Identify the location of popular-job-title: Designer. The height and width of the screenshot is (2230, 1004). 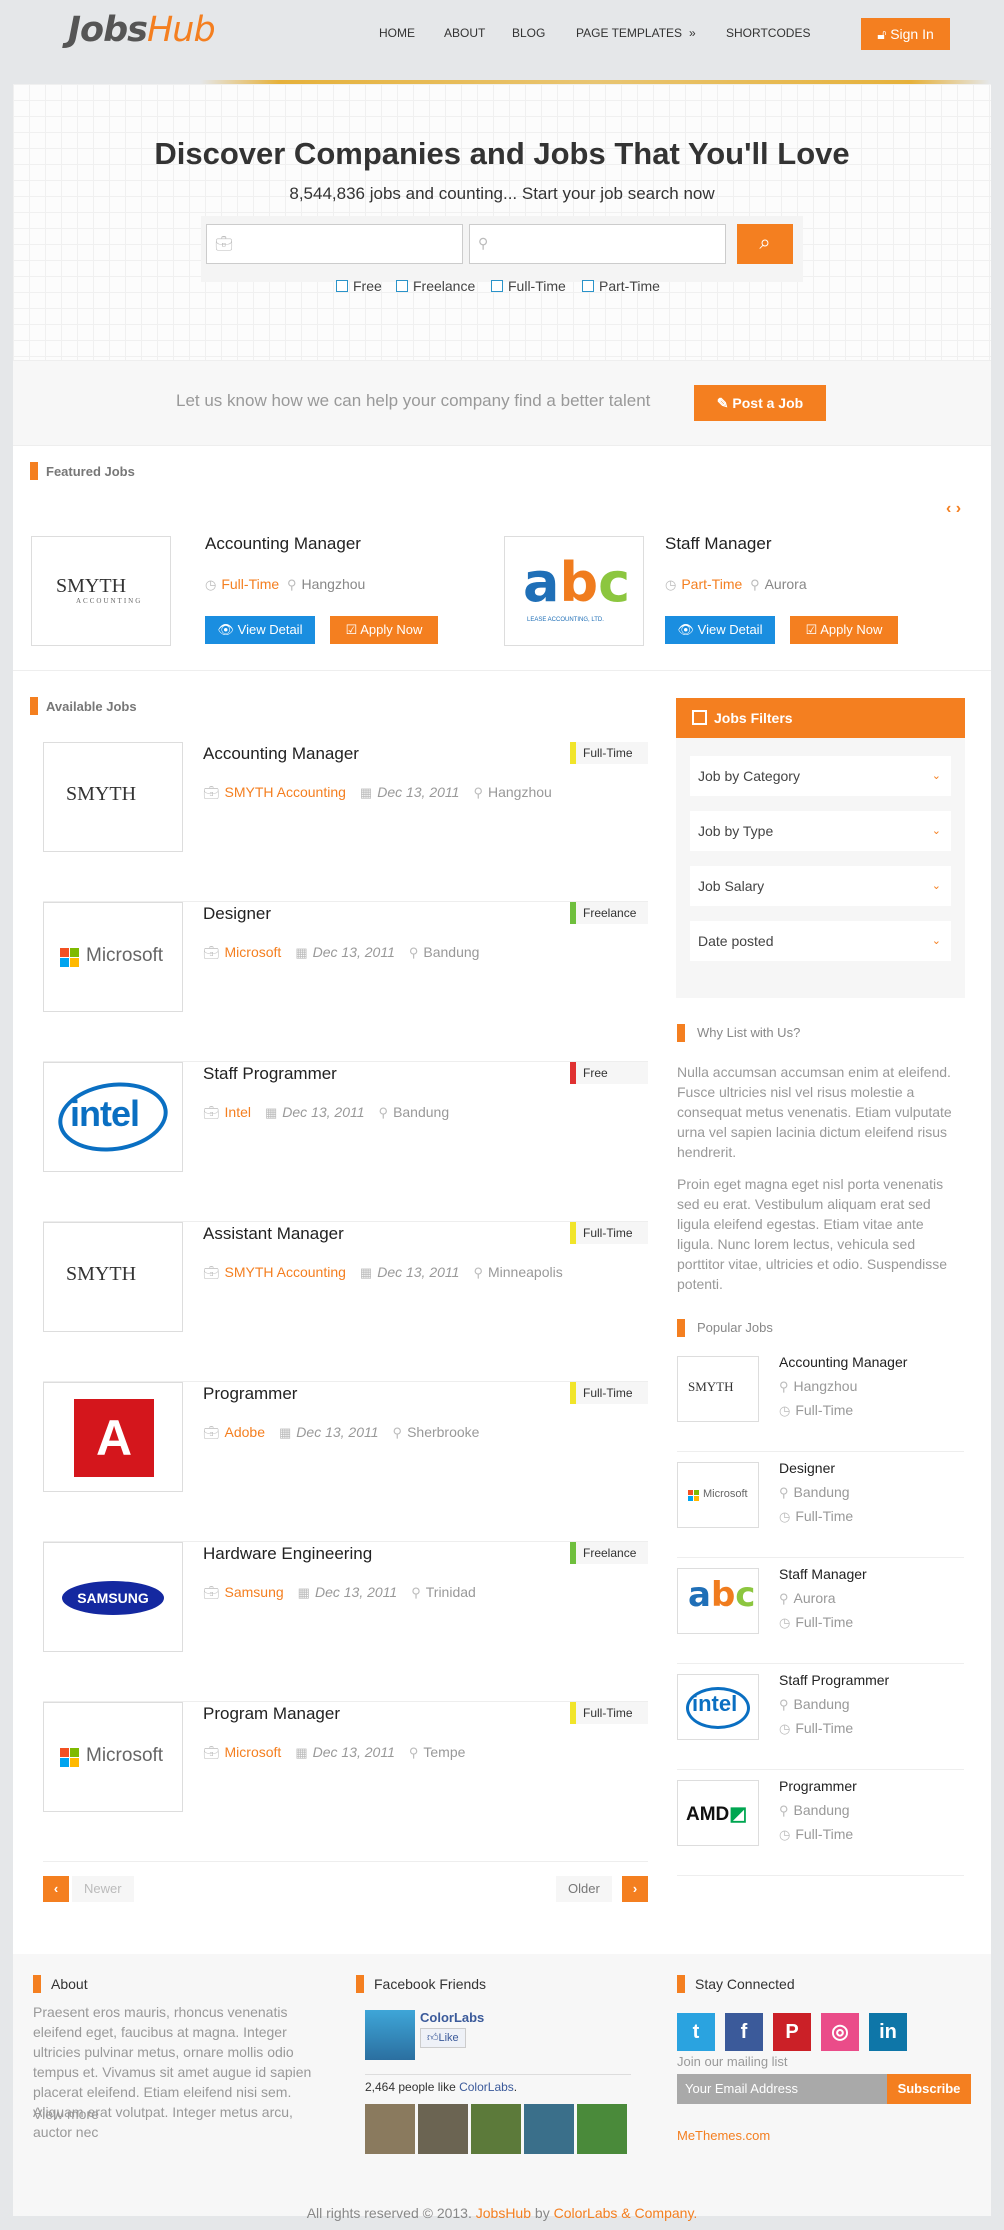
(807, 1468).